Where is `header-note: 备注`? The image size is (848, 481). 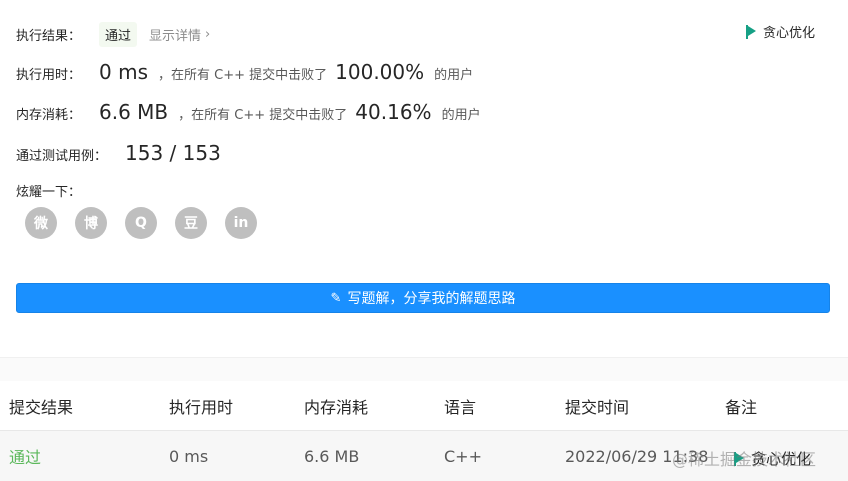
header-note: 备注 is located at coordinates (741, 407).